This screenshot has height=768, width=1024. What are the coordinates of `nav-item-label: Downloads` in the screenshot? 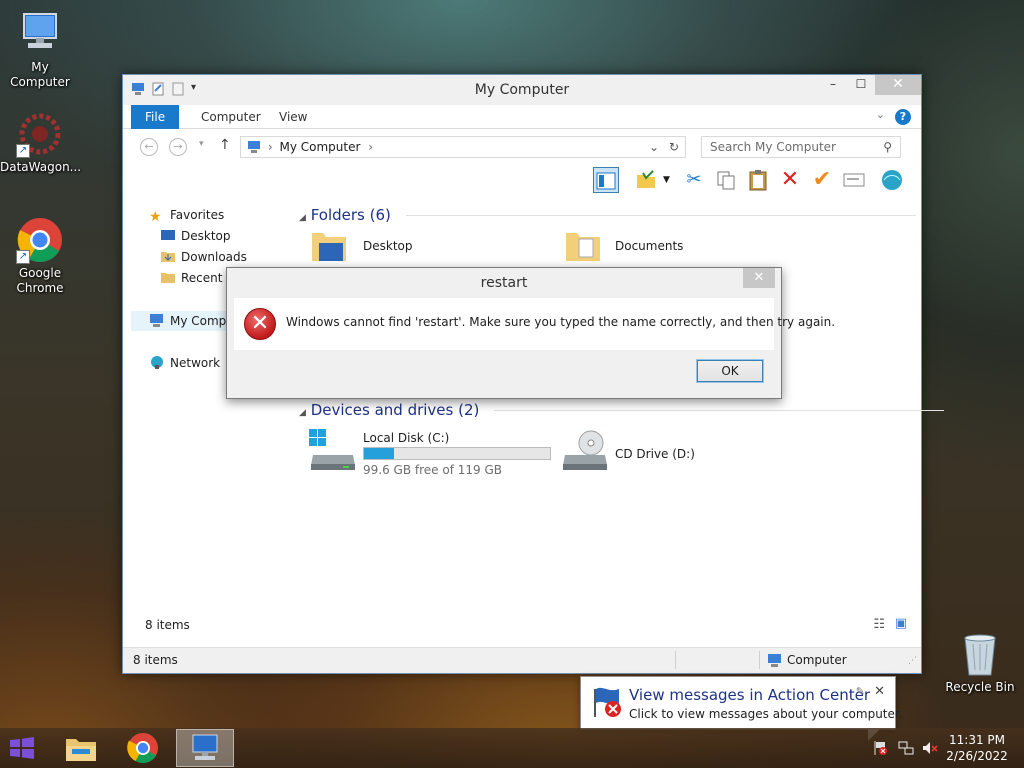 It's located at (214, 257).